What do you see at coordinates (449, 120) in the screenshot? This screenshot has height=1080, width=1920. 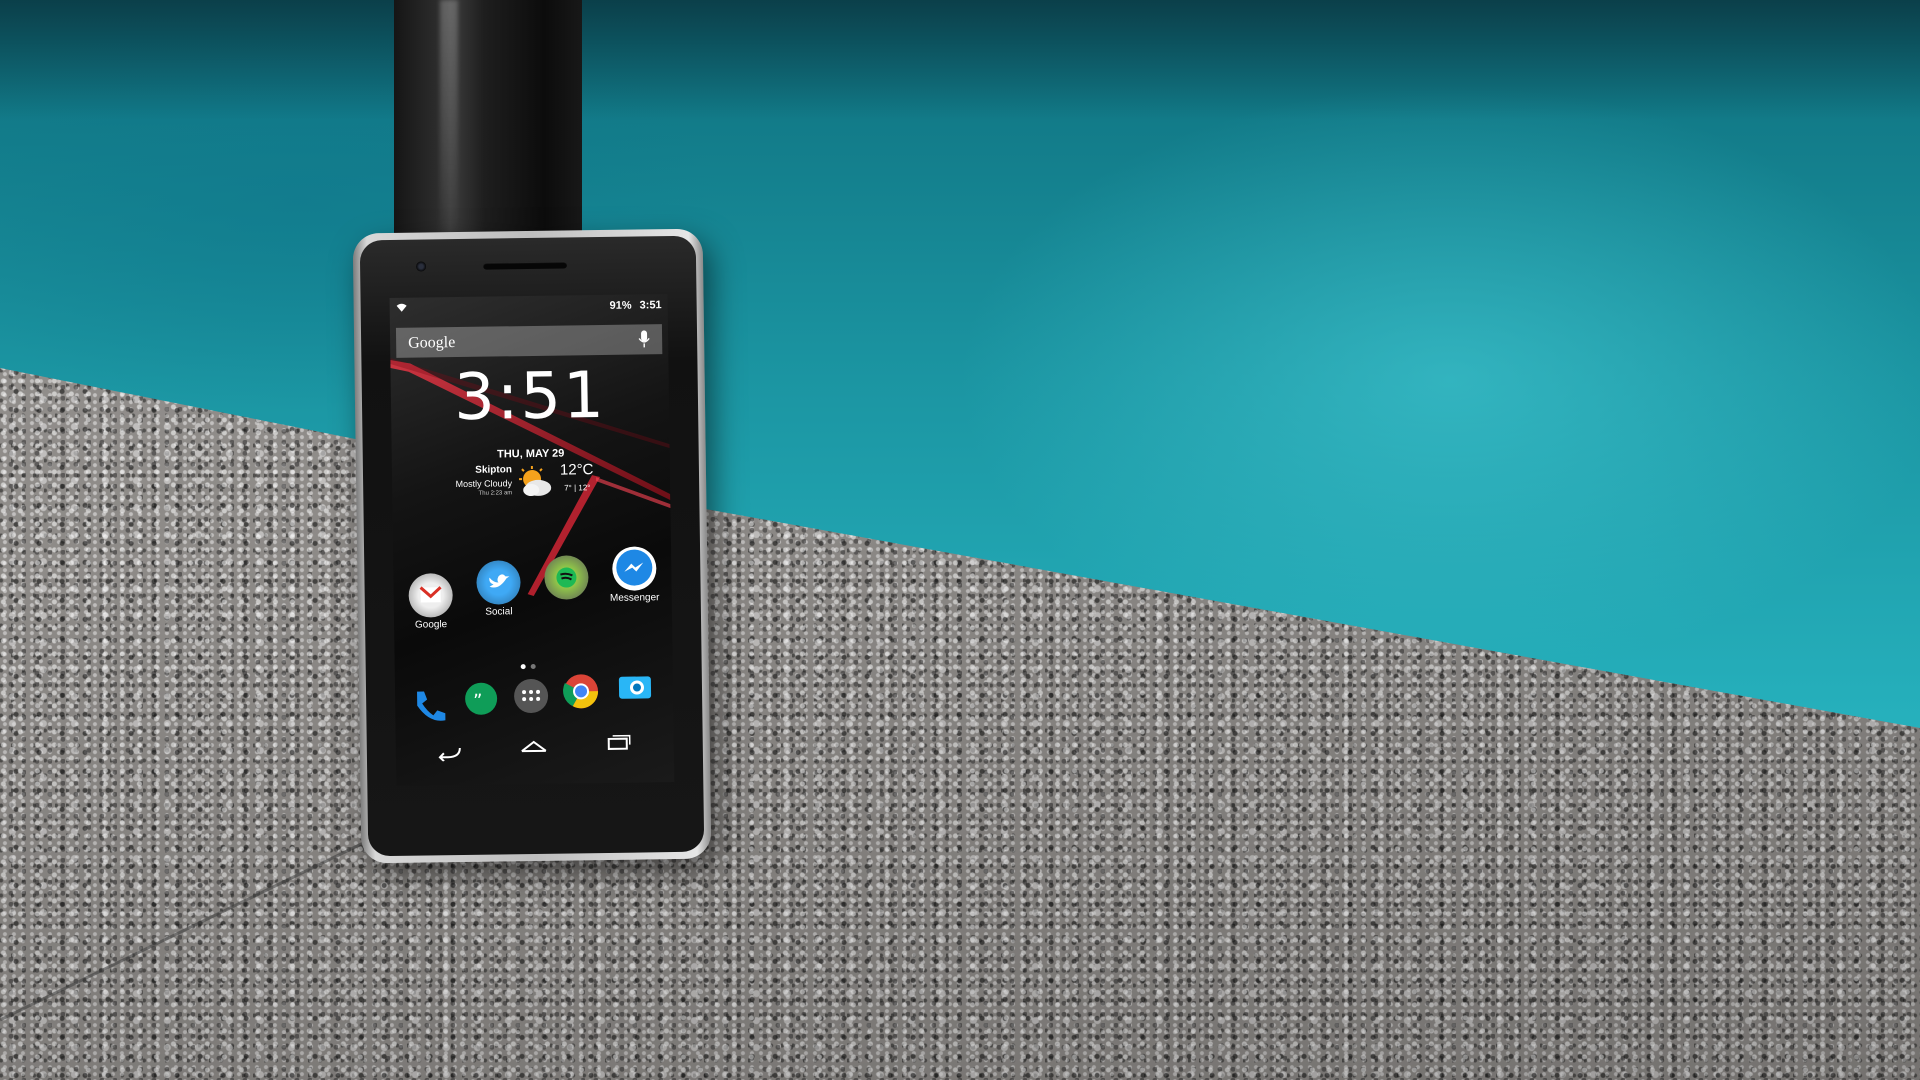 I see `pole-highlight` at bounding box center [449, 120].